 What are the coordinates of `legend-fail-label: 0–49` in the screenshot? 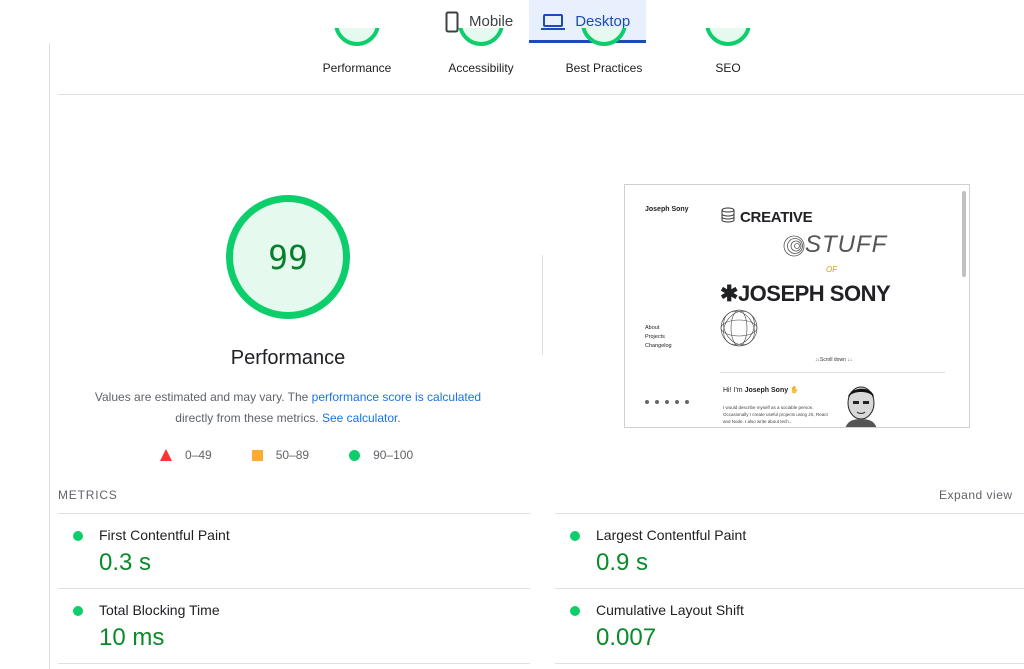 It's located at (198, 455).